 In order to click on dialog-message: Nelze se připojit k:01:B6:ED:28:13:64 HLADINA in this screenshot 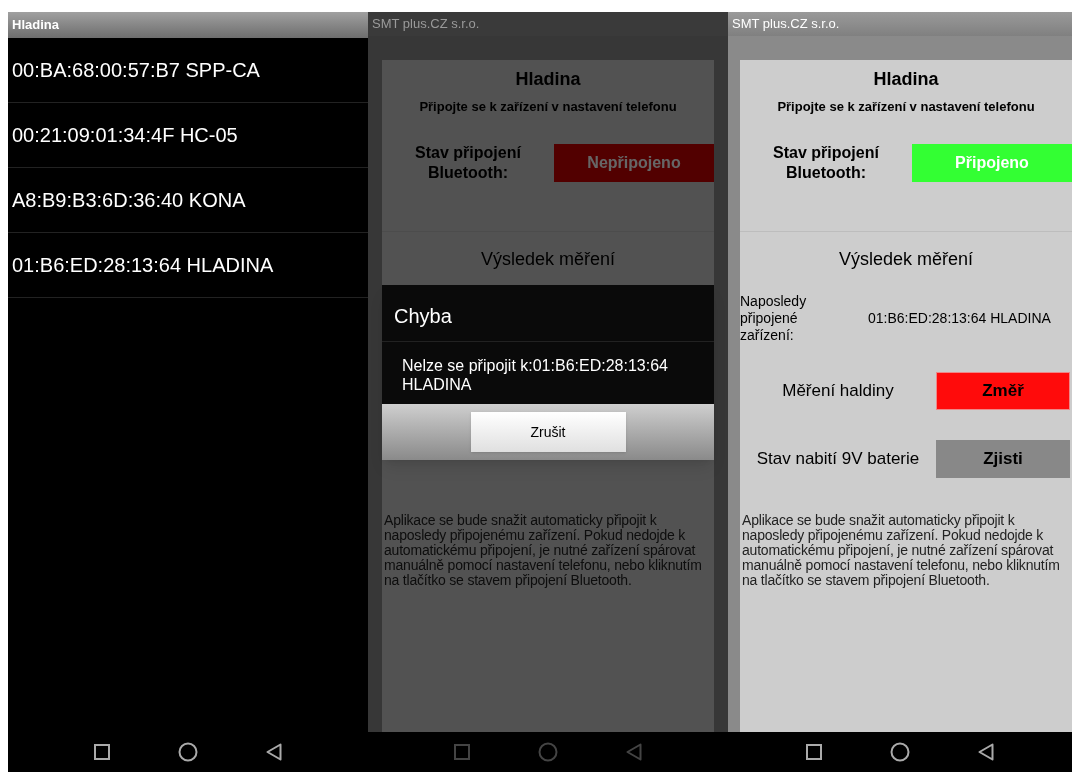, I will do `click(535, 375)`.